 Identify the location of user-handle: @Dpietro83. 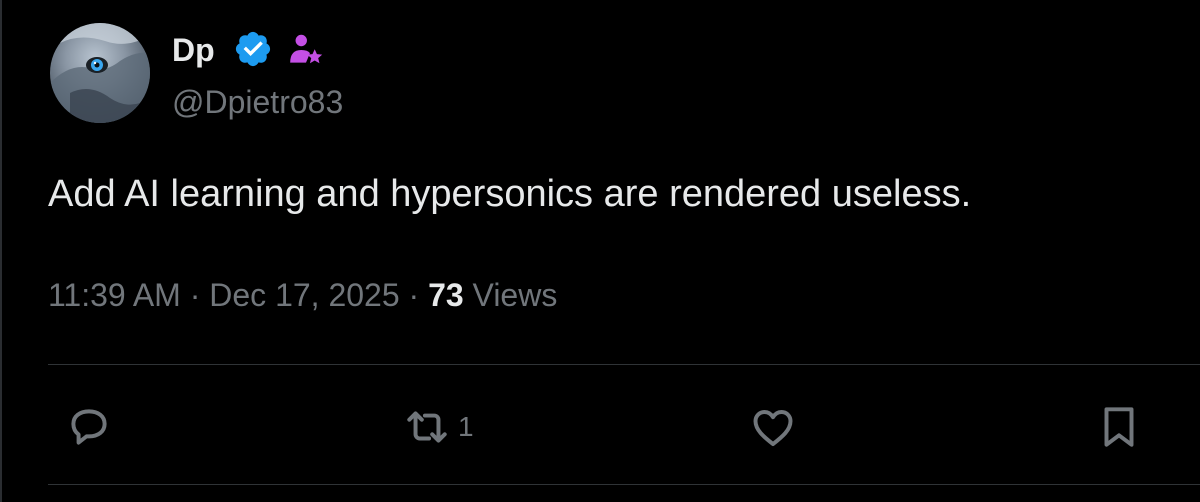
(257, 102).